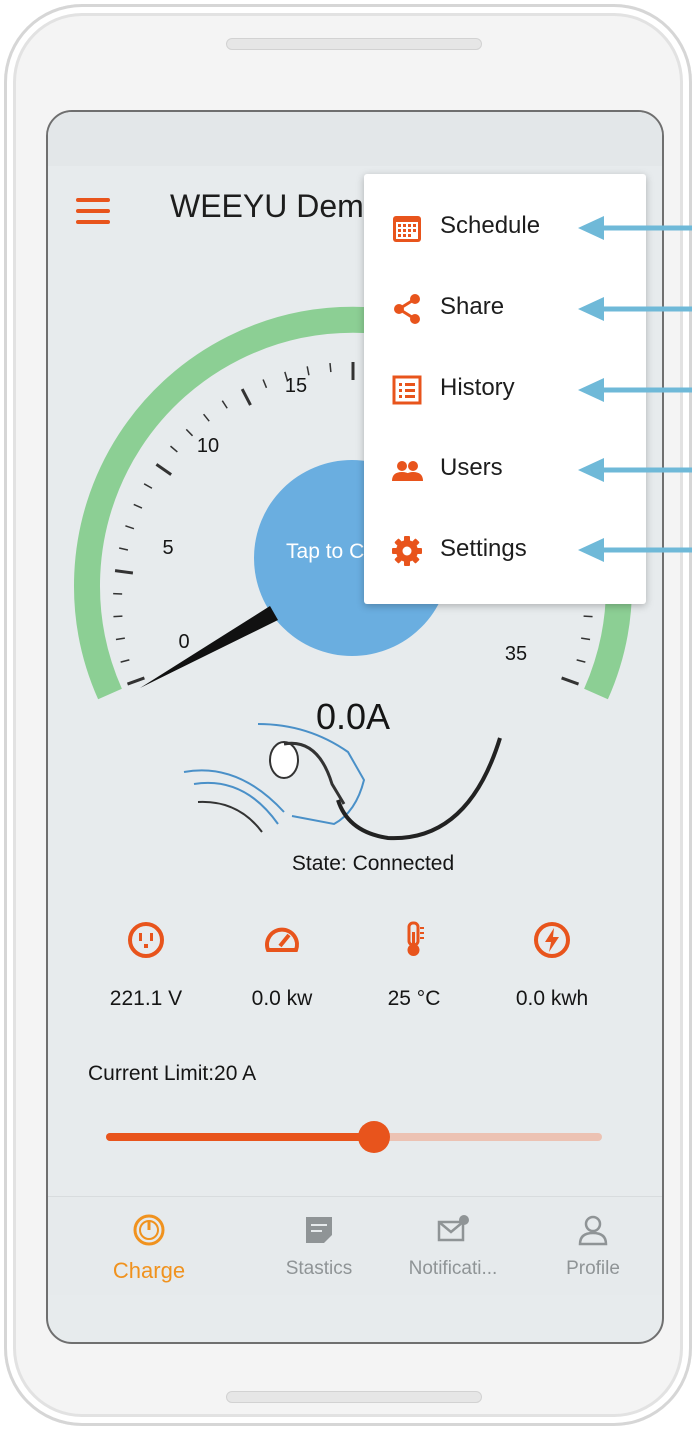 The width and height of the screenshot is (698, 1432). Describe the element at coordinates (593, 1230) in the screenshot. I see `person-icon` at that location.